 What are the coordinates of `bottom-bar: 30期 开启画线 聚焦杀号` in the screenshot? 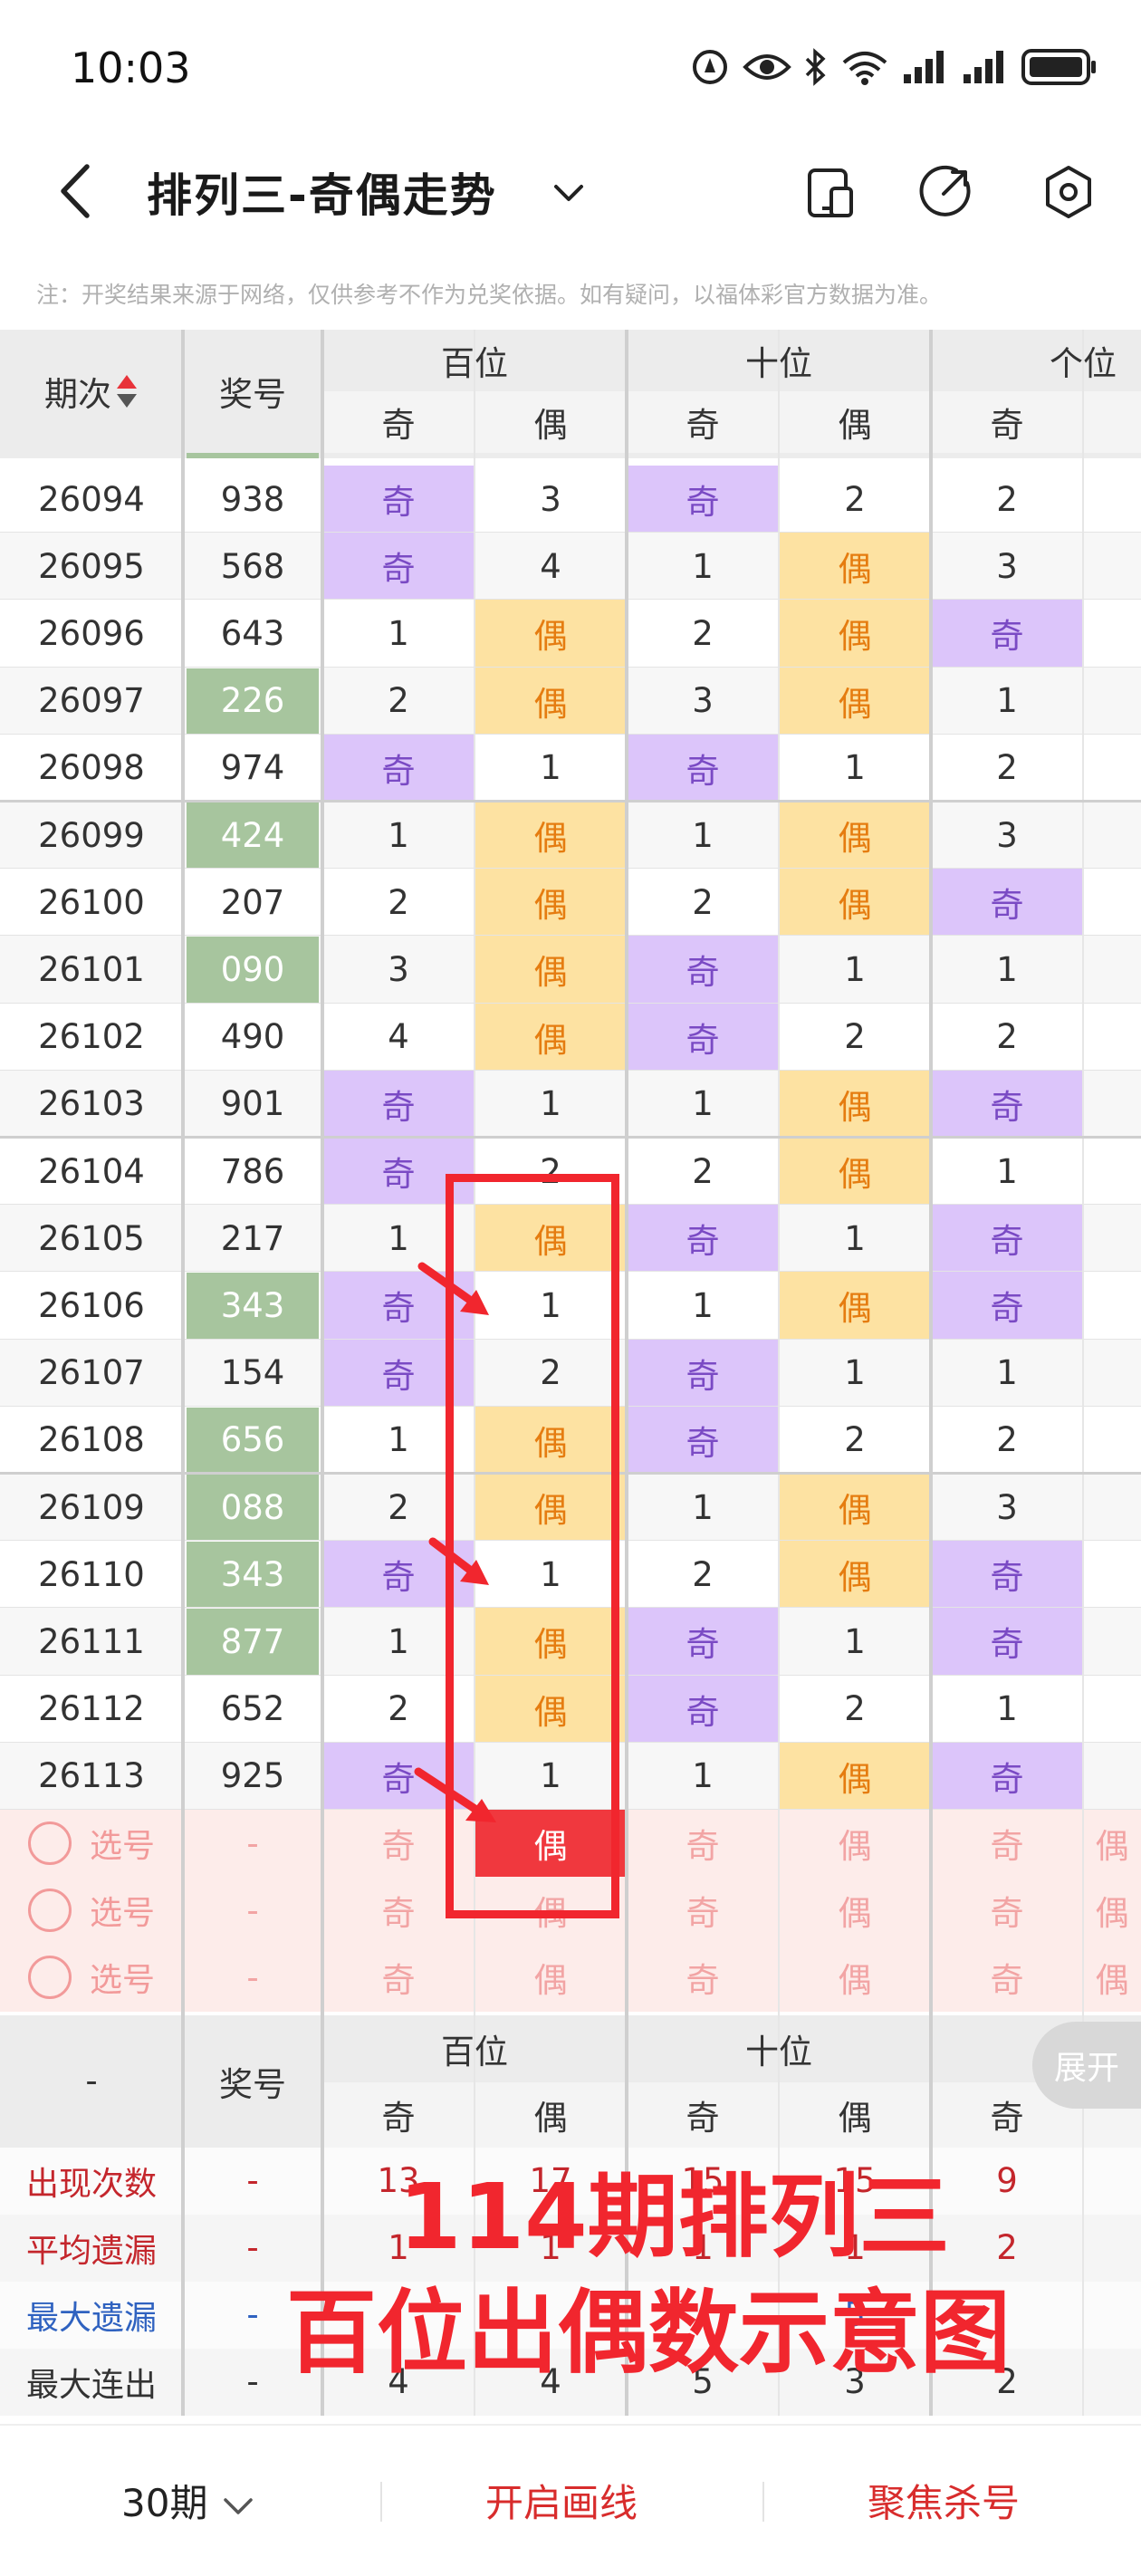 It's located at (570, 2500).